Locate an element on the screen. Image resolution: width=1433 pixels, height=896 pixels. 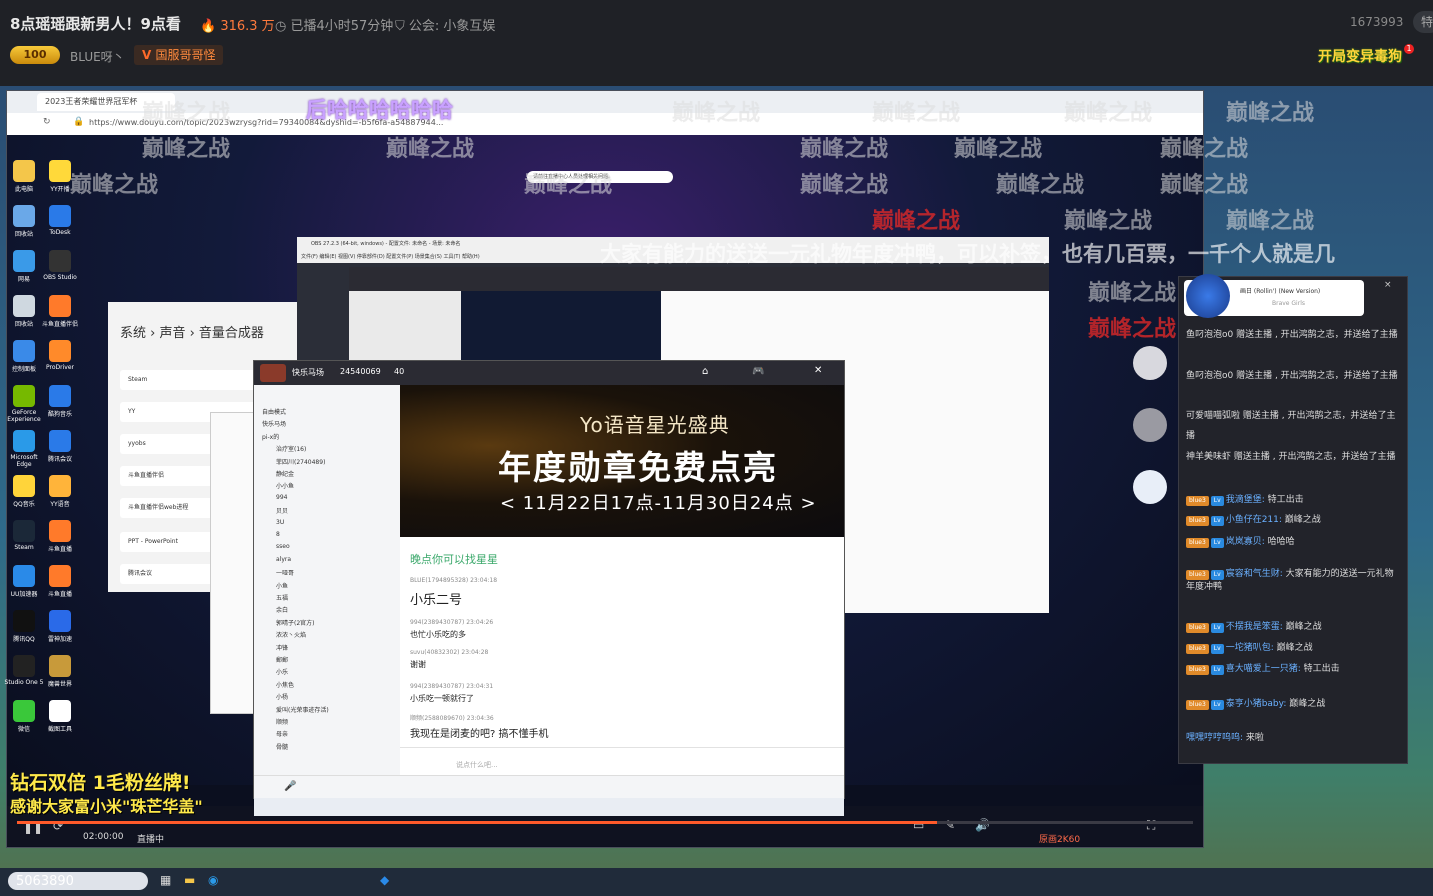
share-button: 特 is located at coordinates (1423, 22).